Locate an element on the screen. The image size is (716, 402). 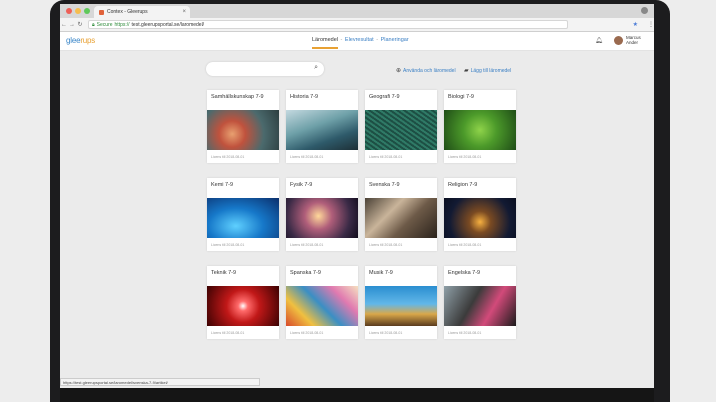
card-title: Religion 7-9 is located at coordinates (463, 185).